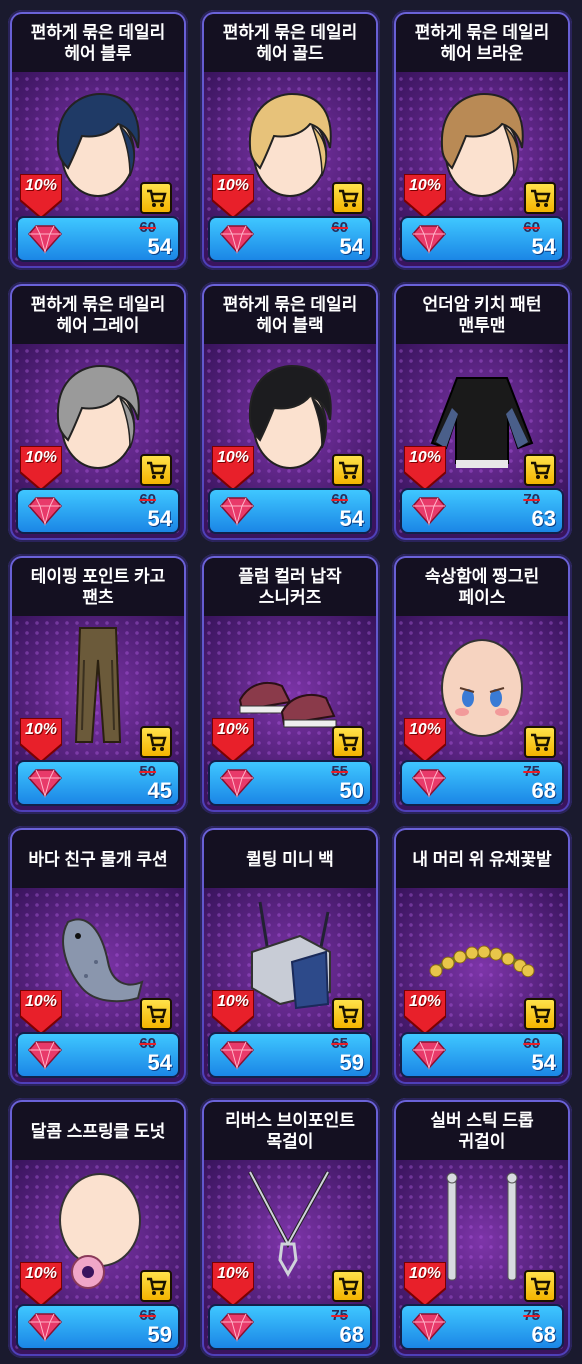 Image resolution: width=582 pixels, height=1364 pixels. I want to click on item-name: 리버스 브이포인트 목걸이, so click(290, 1131).